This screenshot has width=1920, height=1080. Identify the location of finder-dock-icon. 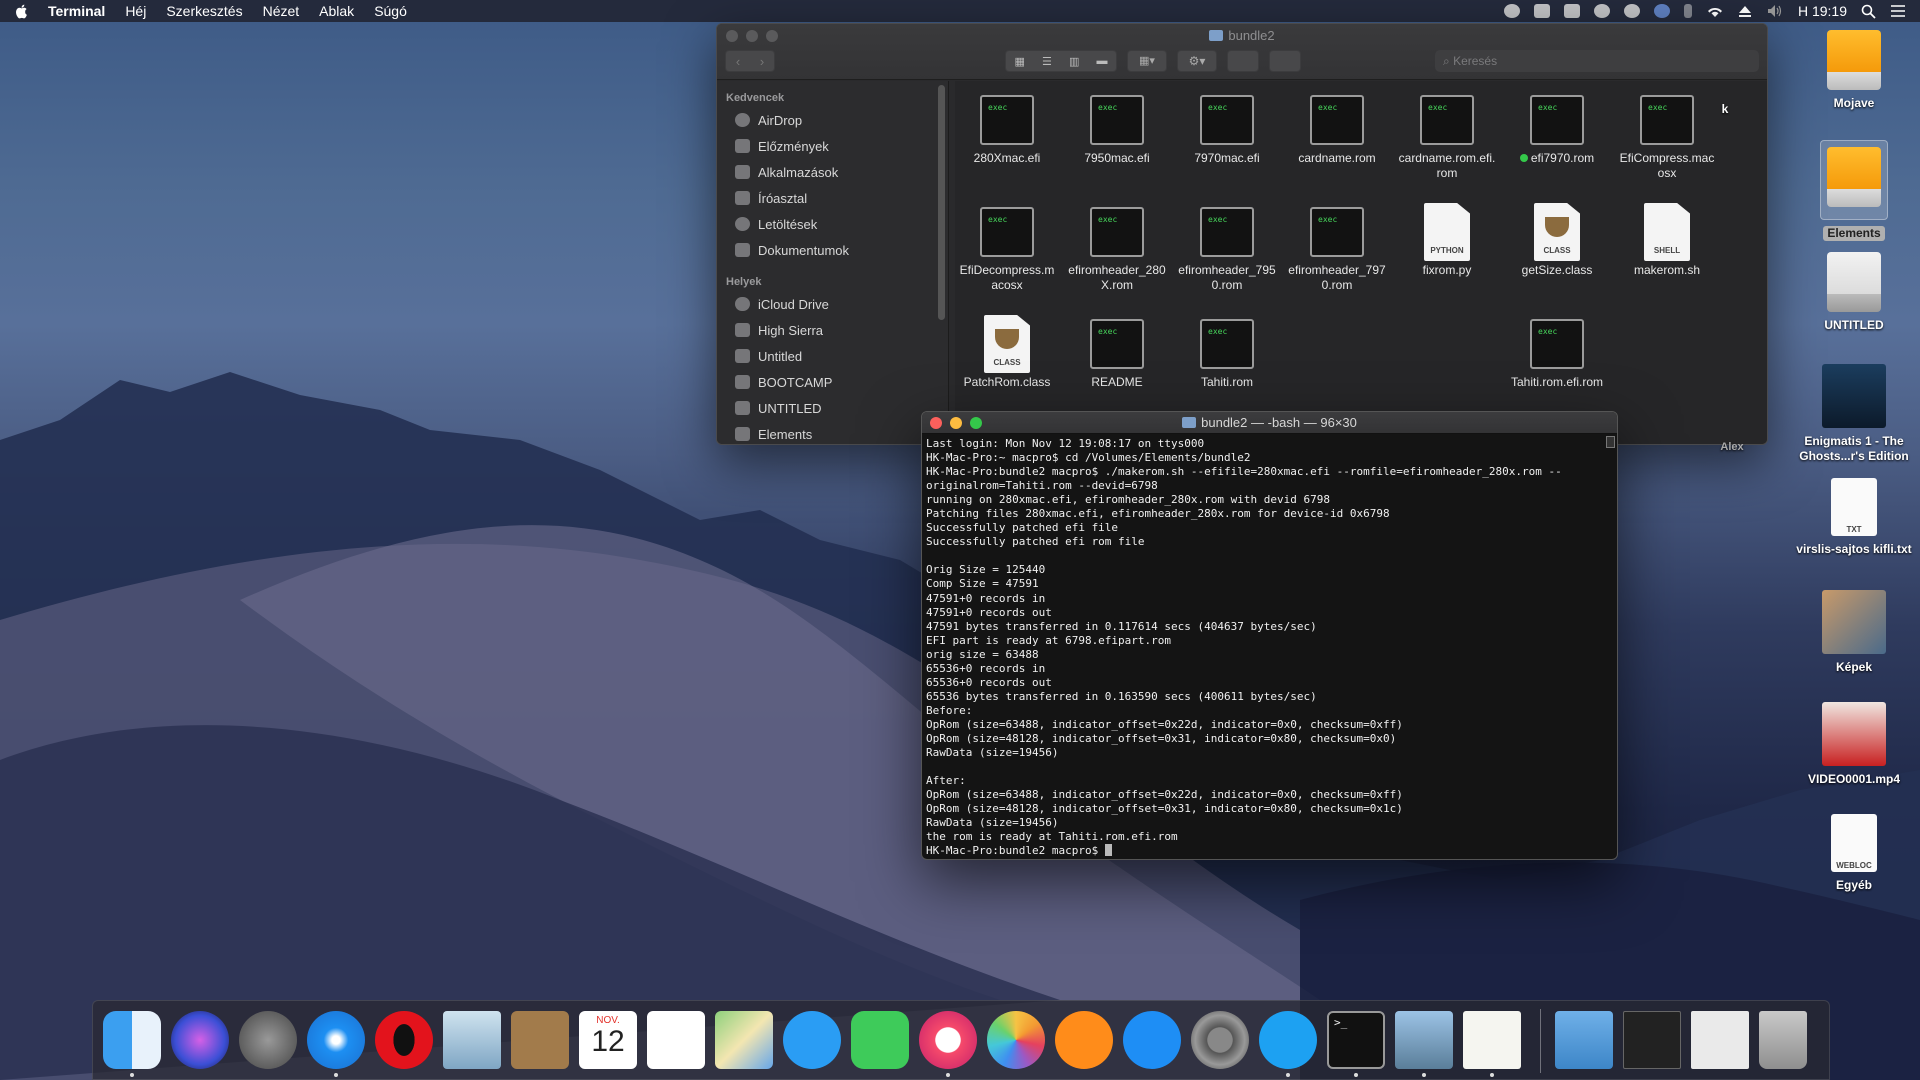
(132, 1040).